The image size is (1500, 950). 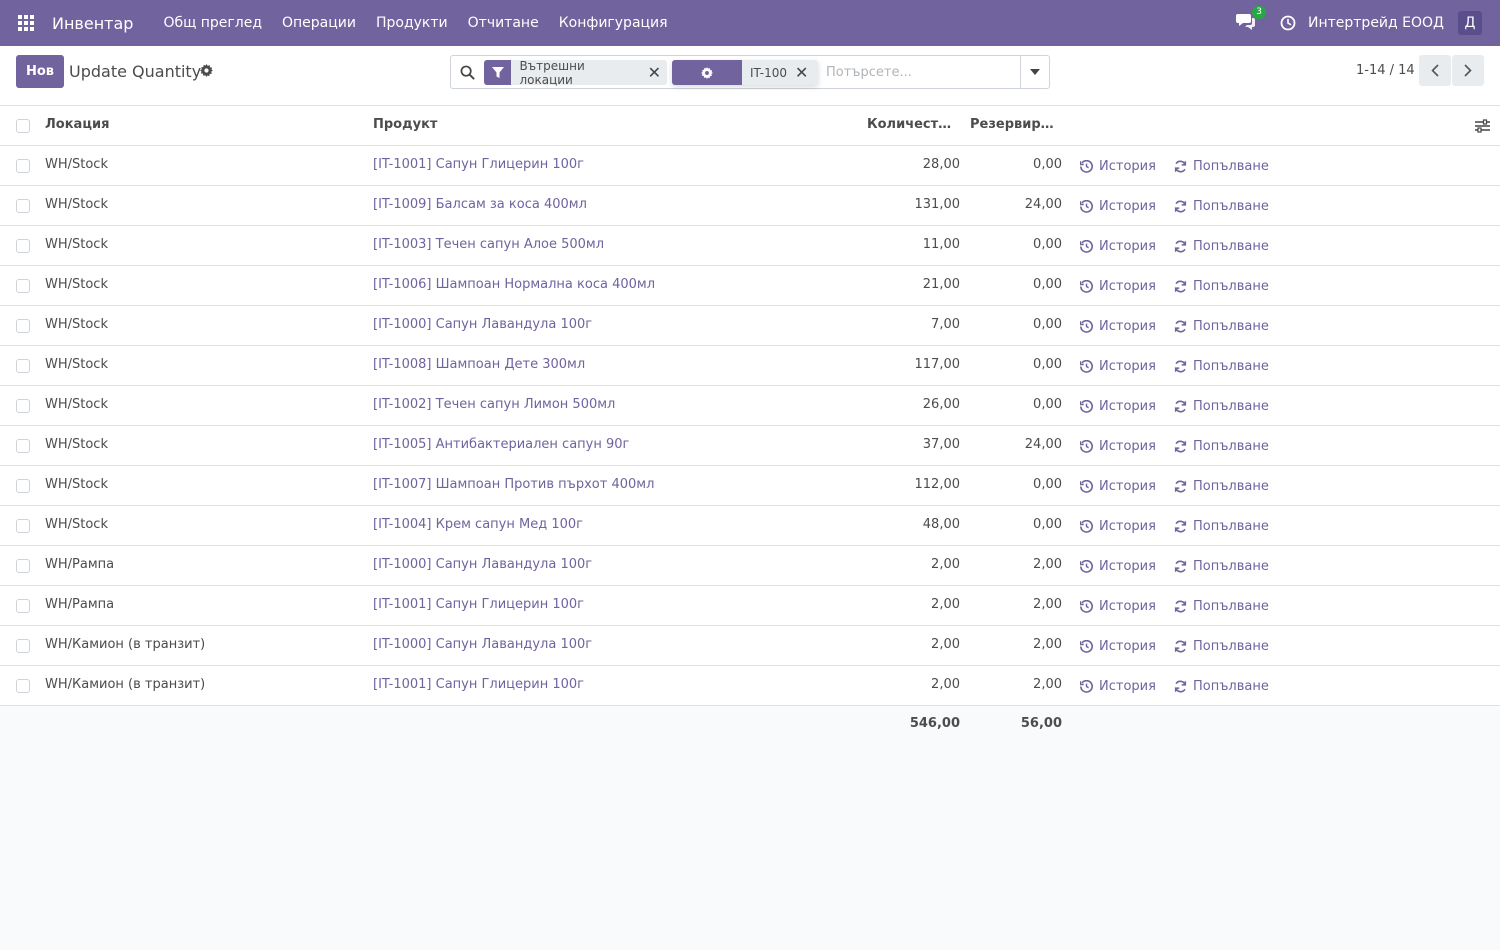 What do you see at coordinates (23, 126) in the screenshot?
I see `select-all-checkbox` at bounding box center [23, 126].